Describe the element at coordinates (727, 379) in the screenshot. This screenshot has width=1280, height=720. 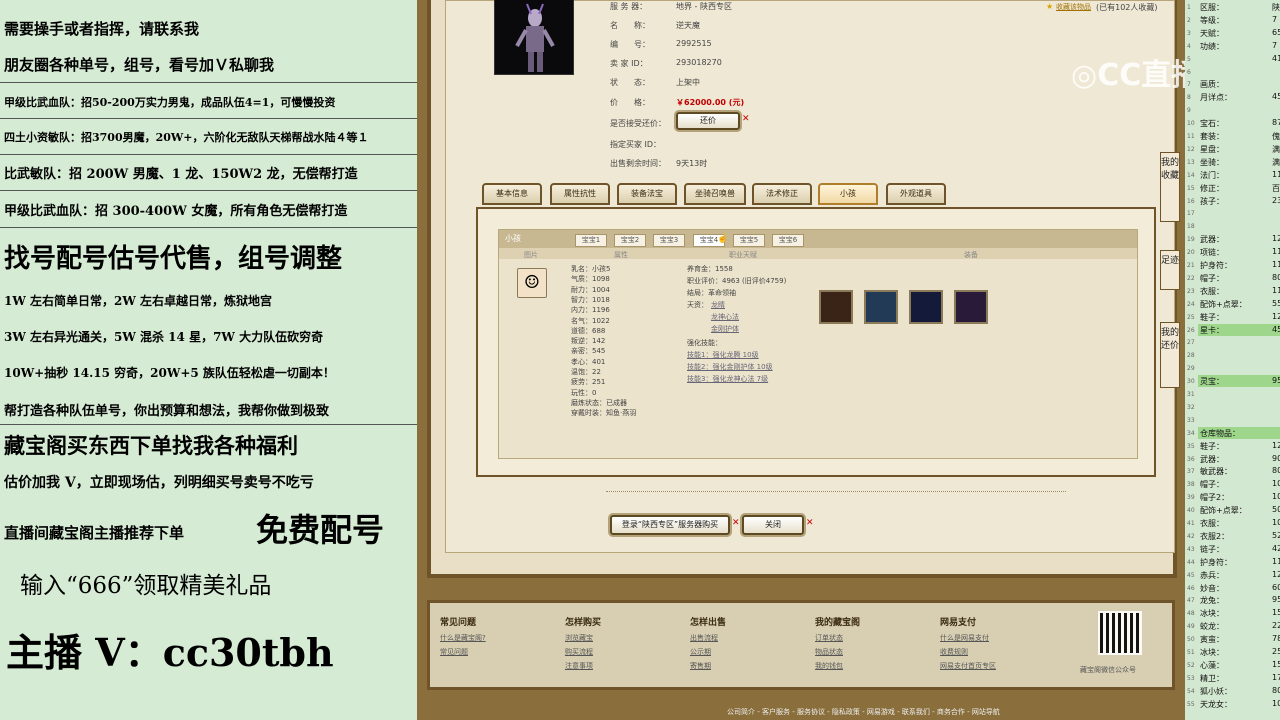
I see `enhance-skill-link: 技能3：强化龙神心法 7级` at that location.